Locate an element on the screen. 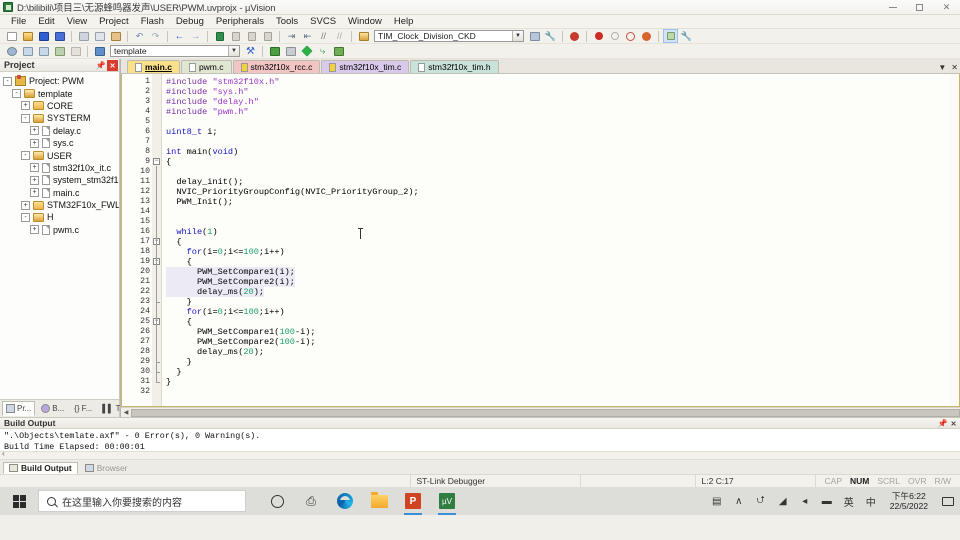 Image resolution: width=960 pixels, height=540 pixels. tray-ime-icon: 英 is located at coordinates (849, 501).